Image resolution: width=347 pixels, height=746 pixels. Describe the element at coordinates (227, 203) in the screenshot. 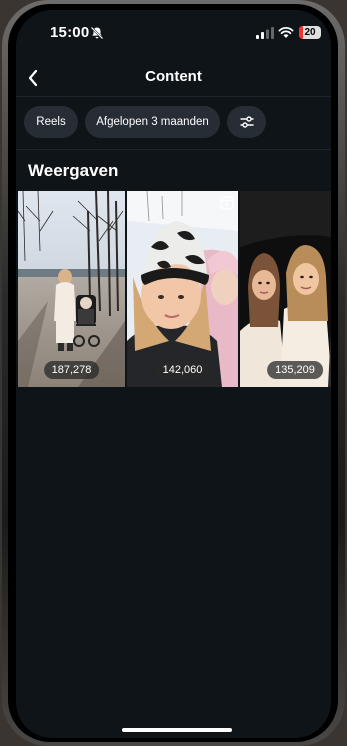

I see `reel-icon` at that location.